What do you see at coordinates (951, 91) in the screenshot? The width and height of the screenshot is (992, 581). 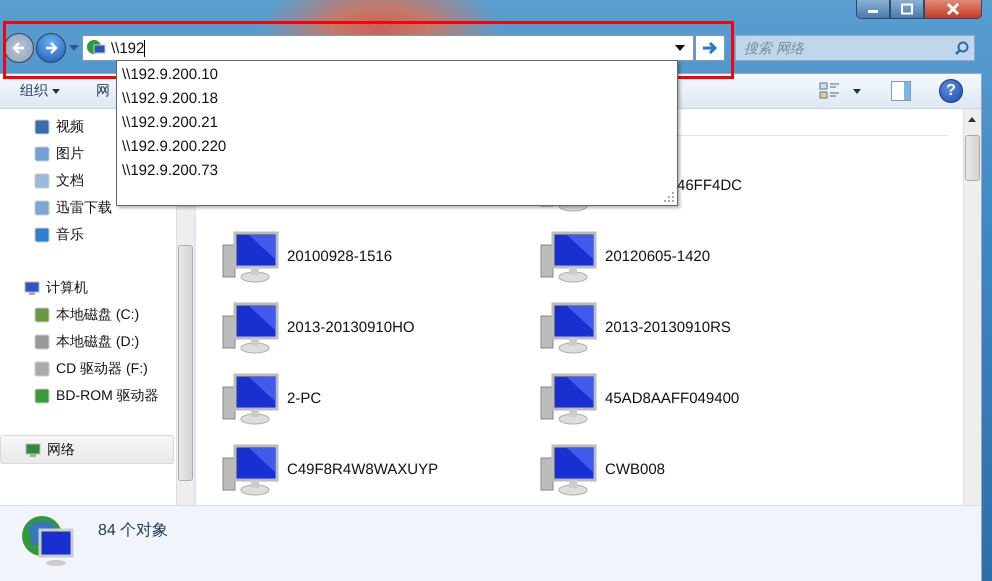 I see `help-button: ?` at bounding box center [951, 91].